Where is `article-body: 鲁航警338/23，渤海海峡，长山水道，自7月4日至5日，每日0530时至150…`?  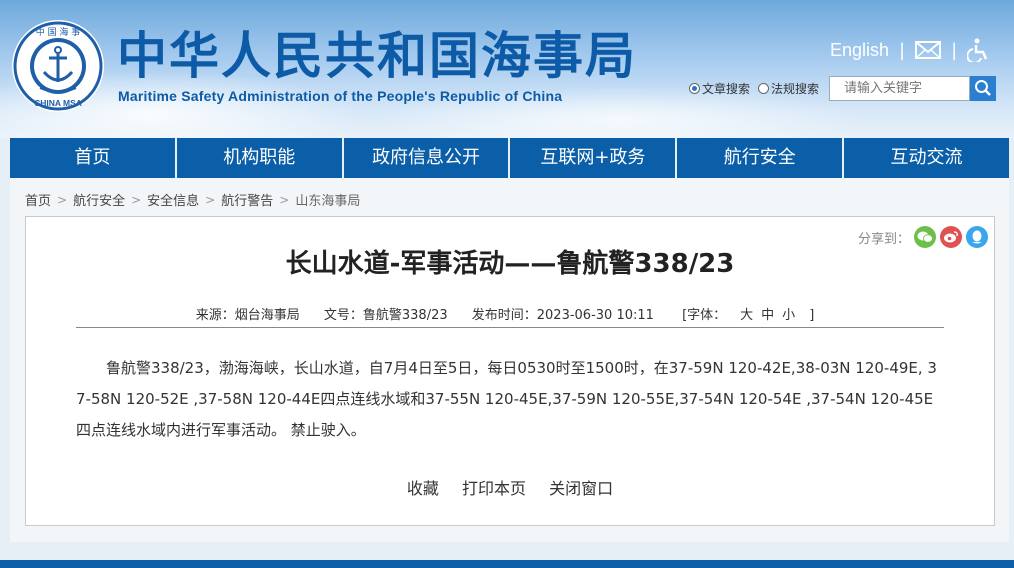
article-body: 鲁航警338/23，渤海海峡，长山水道，自7月4日至5日，每日0530时至150… is located at coordinates (506, 399).